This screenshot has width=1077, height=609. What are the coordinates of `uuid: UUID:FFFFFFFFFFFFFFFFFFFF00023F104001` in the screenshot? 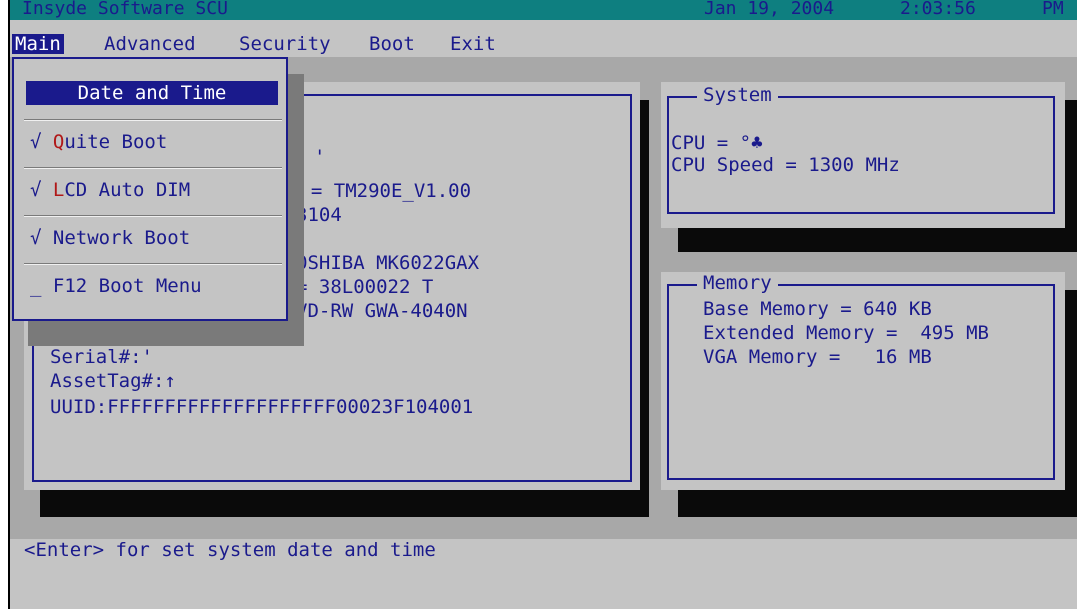 It's located at (262, 407).